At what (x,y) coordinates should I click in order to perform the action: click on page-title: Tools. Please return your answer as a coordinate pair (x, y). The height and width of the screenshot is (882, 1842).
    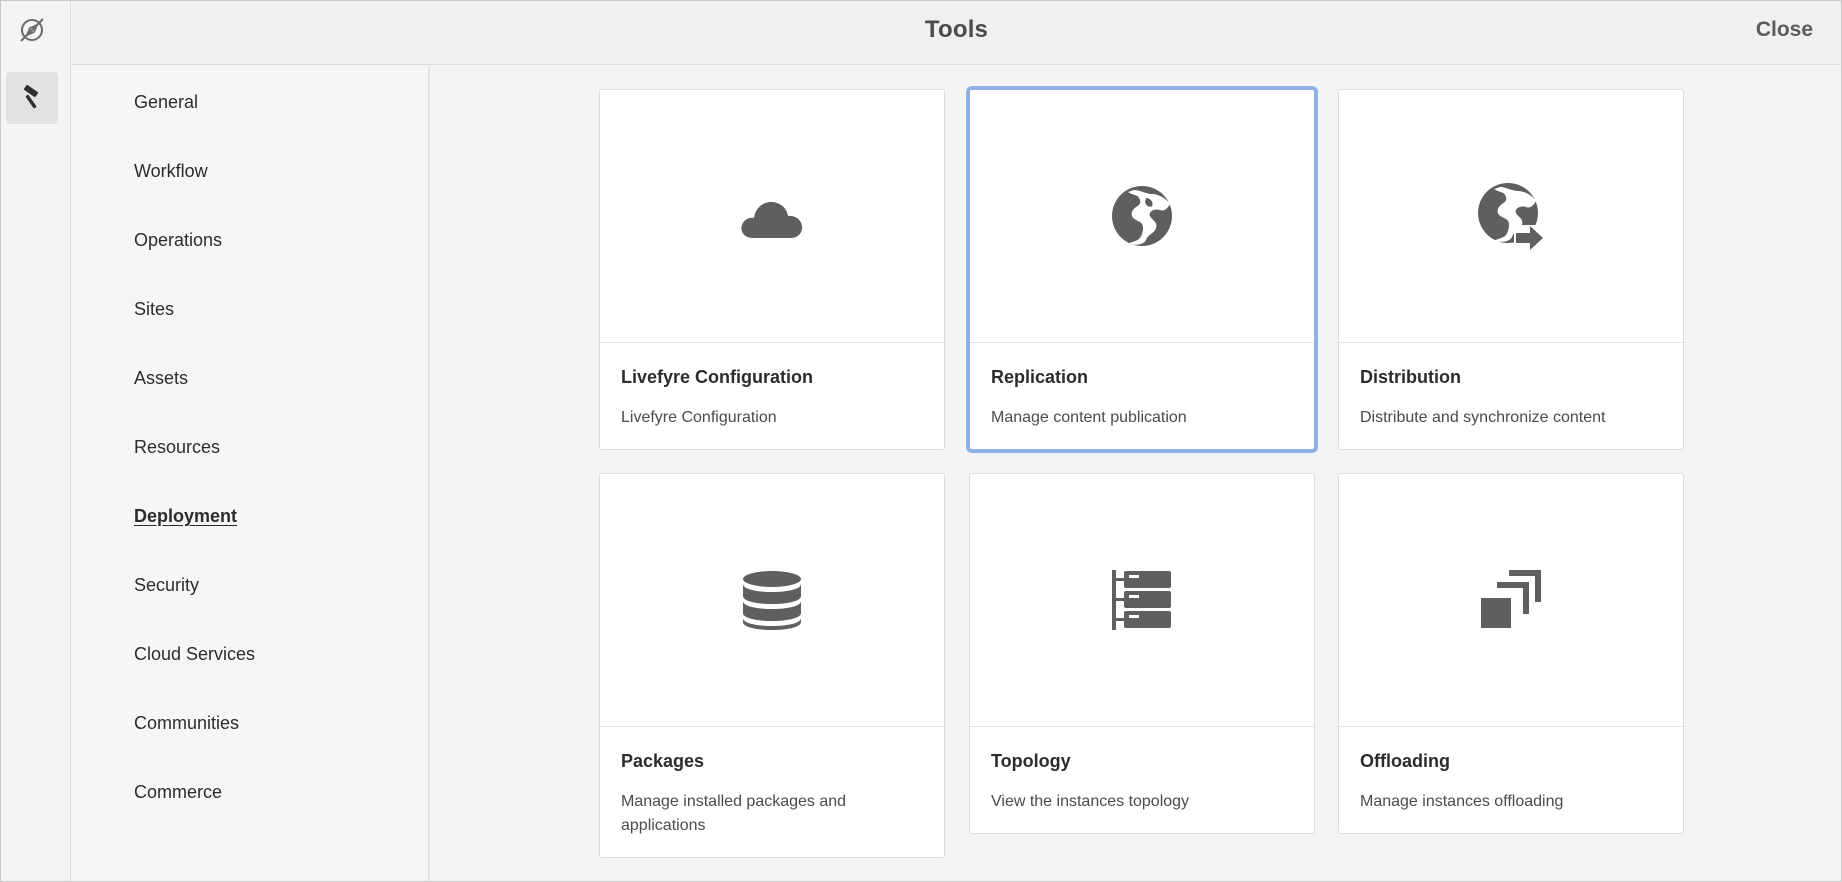
    Looking at the image, I should click on (956, 29).